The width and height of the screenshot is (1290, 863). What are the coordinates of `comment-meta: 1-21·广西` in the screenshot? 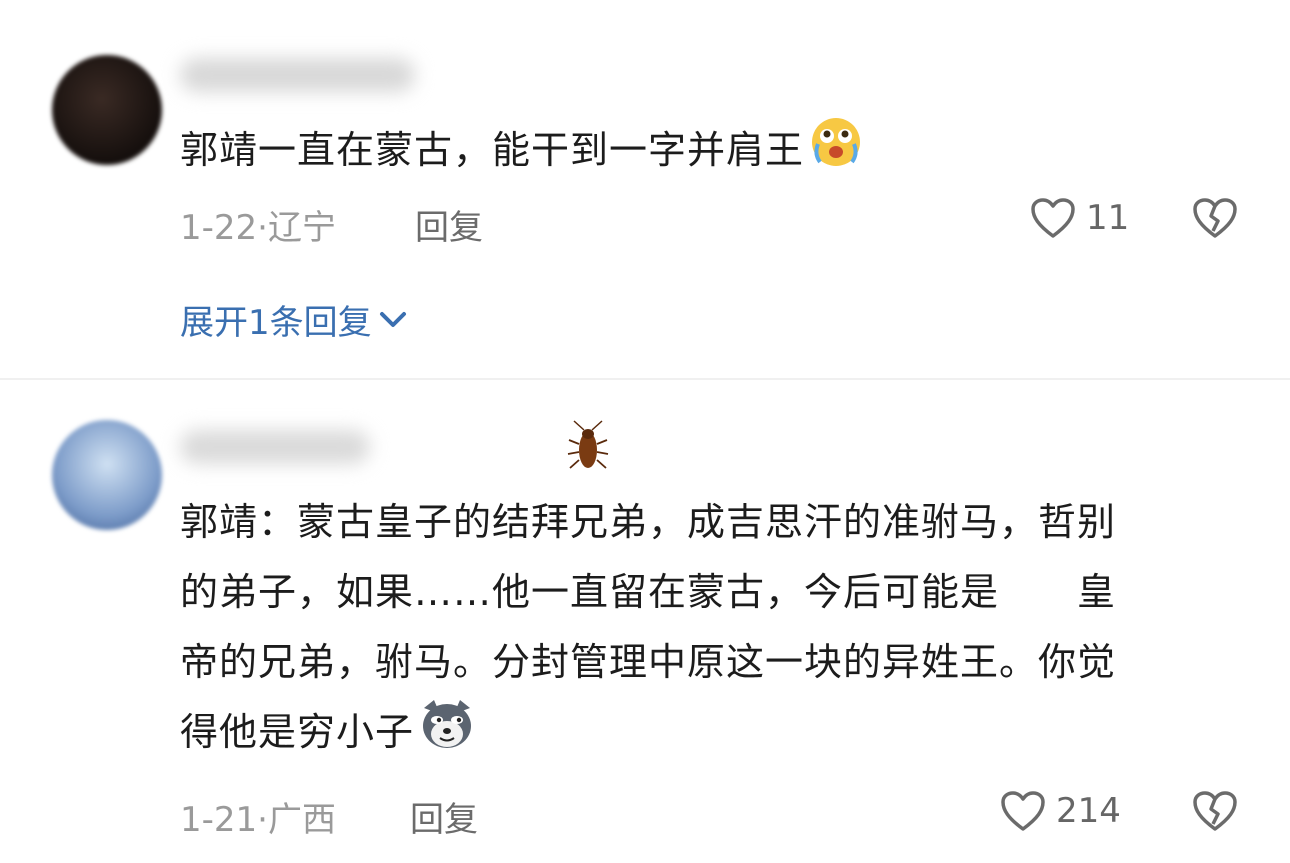 It's located at (258, 816).